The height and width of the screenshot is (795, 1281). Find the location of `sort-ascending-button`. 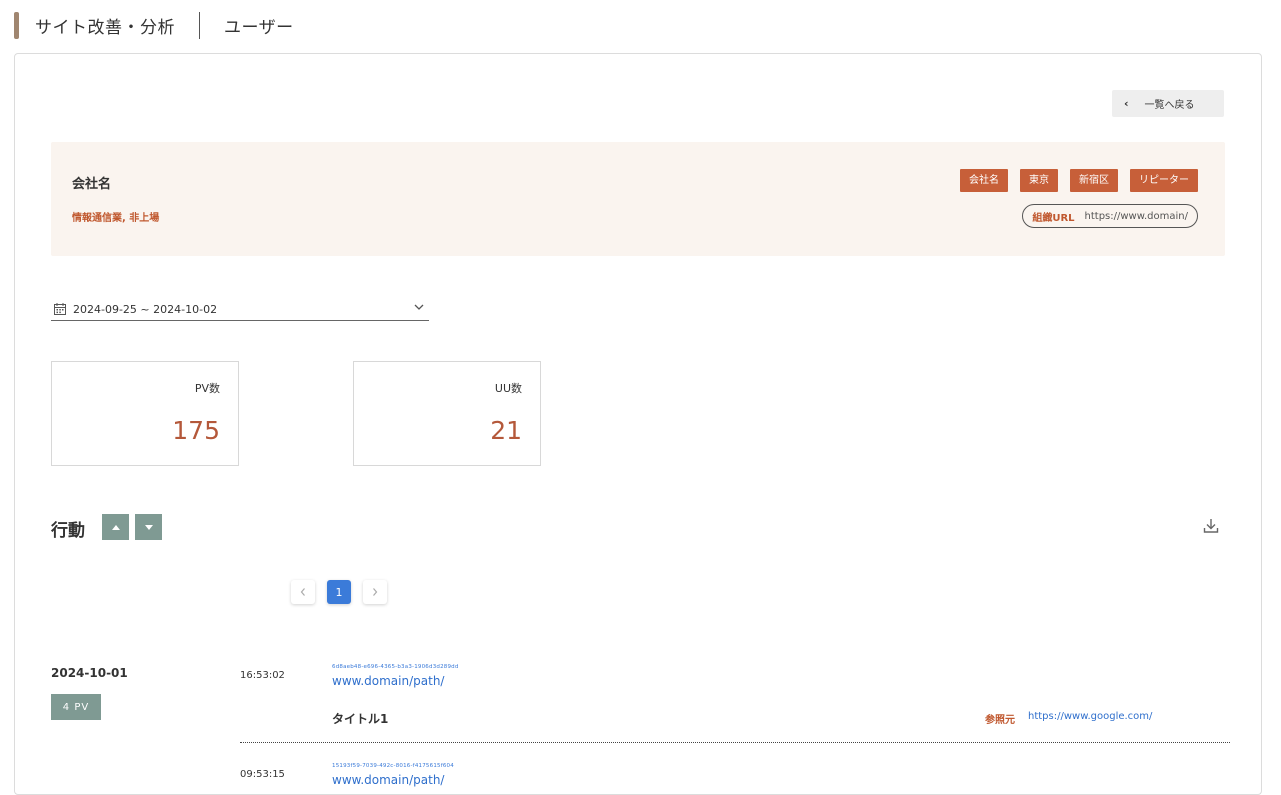

sort-ascending-button is located at coordinates (115, 527).